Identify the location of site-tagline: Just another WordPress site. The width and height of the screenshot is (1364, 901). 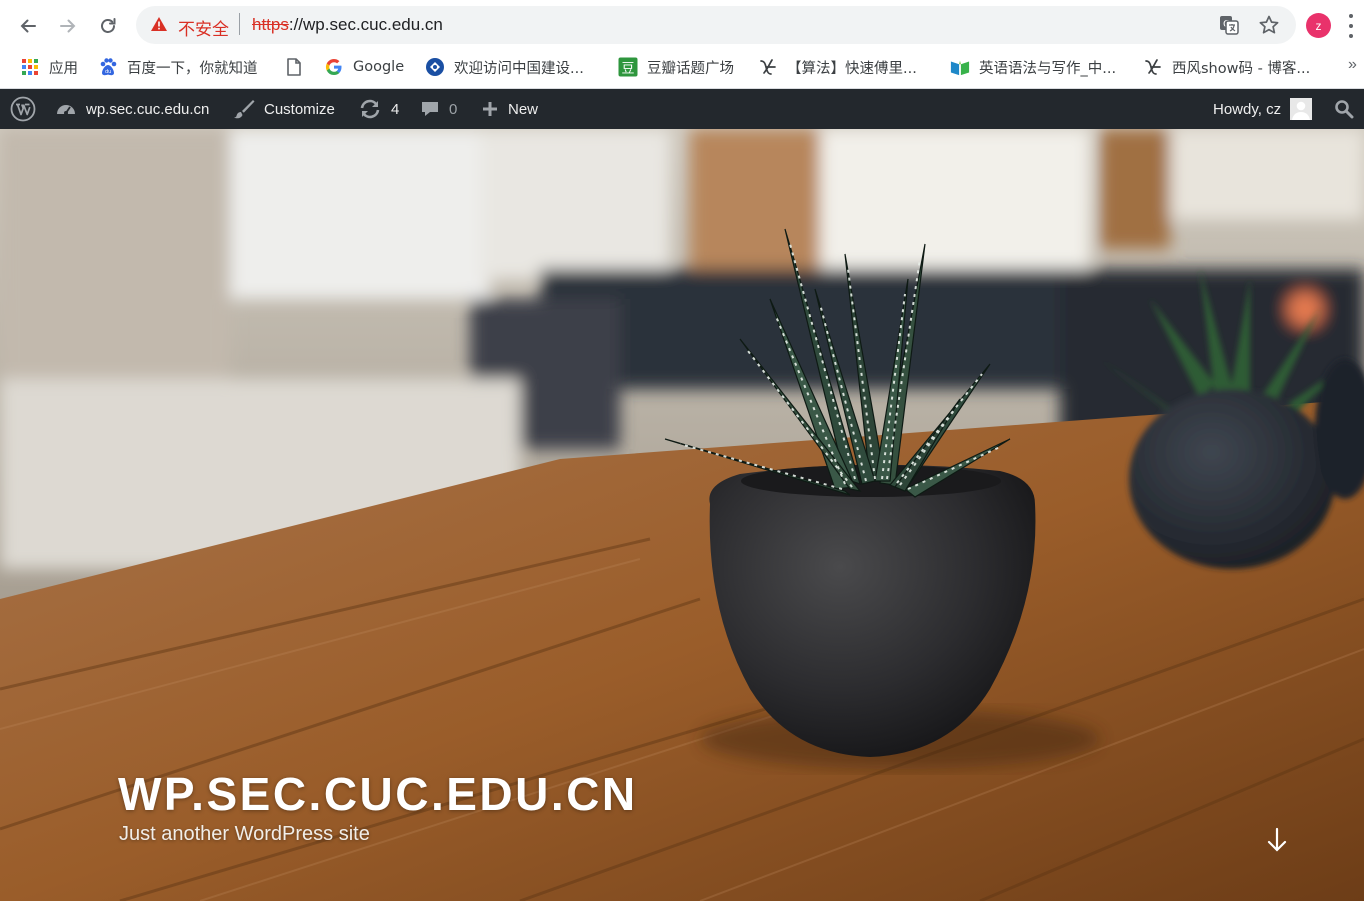
(244, 834).